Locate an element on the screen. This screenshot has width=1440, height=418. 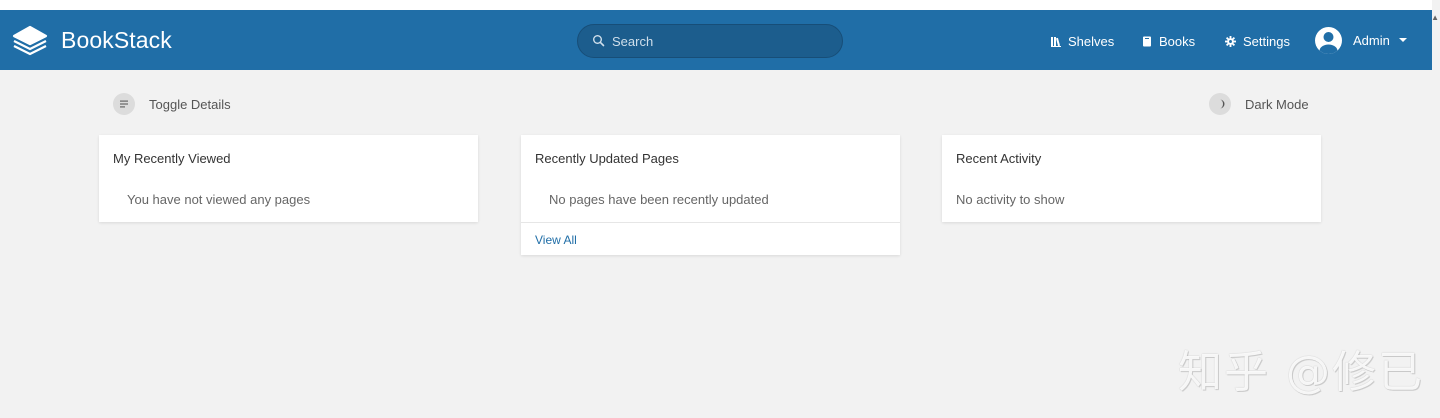
toggle-details-button: Toggle Details is located at coordinates (172, 104).